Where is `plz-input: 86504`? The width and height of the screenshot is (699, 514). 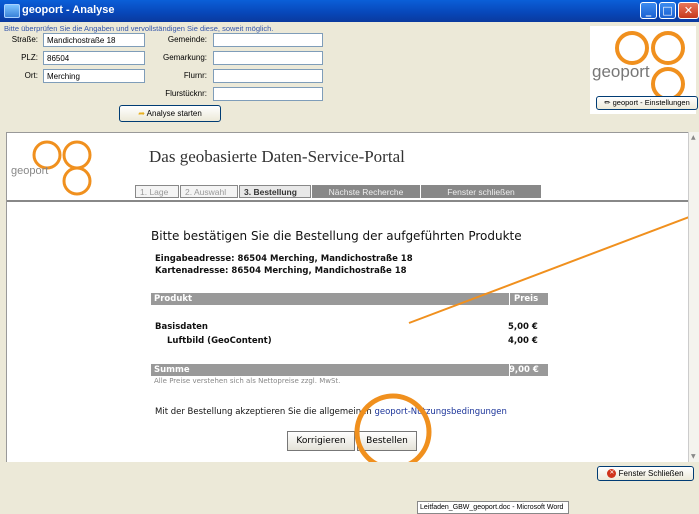
plz-input: 86504 is located at coordinates (94, 58).